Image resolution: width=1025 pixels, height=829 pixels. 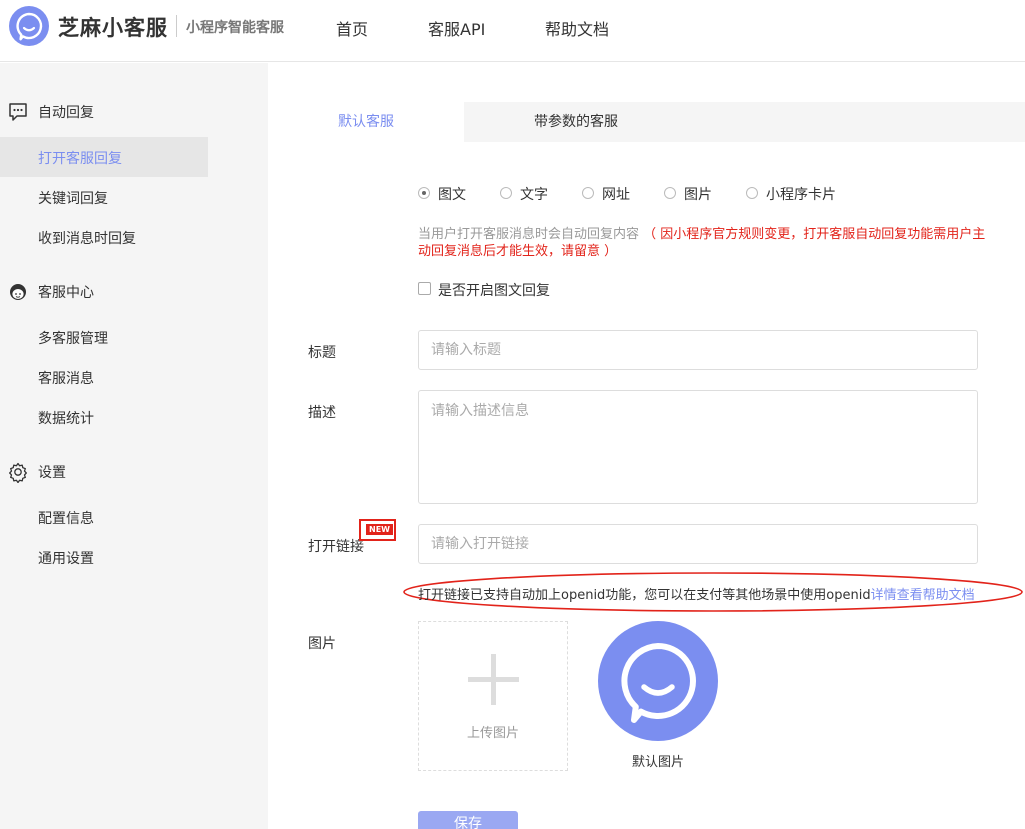 What do you see at coordinates (104, 517) in the screenshot?
I see `sidebar-item-config: 配置信息` at bounding box center [104, 517].